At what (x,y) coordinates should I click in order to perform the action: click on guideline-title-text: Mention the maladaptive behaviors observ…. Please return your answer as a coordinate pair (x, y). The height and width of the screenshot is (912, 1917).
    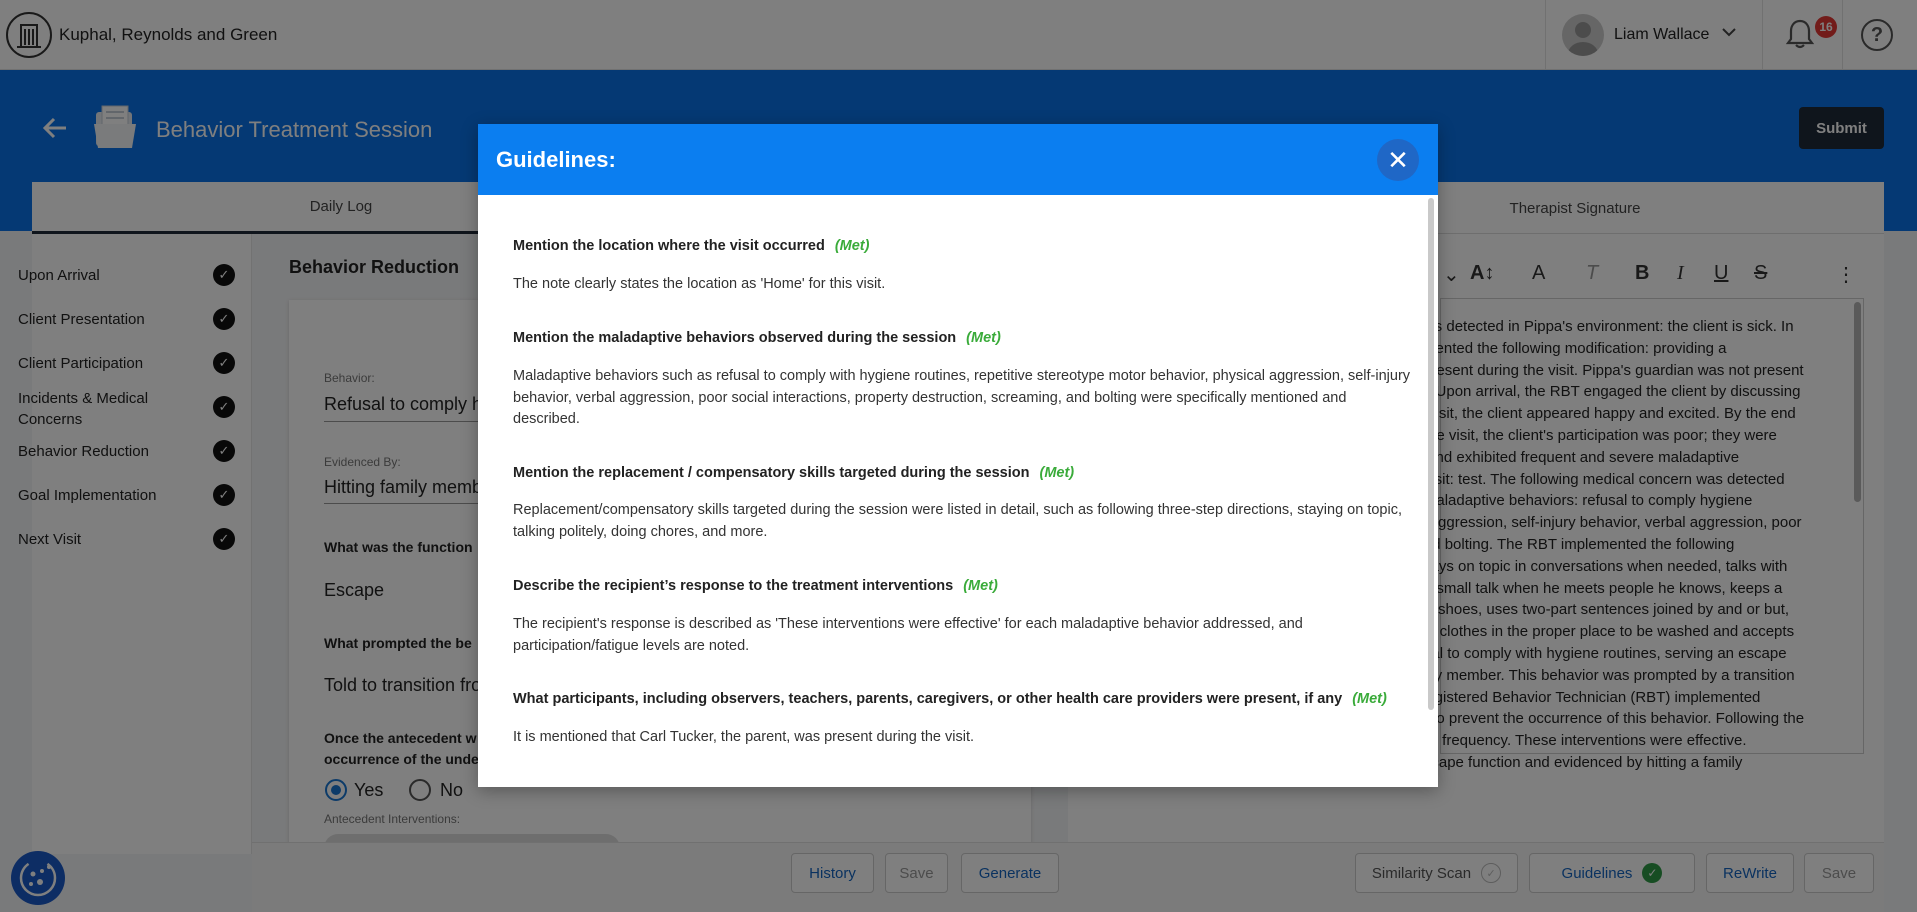
    Looking at the image, I should click on (735, 338).